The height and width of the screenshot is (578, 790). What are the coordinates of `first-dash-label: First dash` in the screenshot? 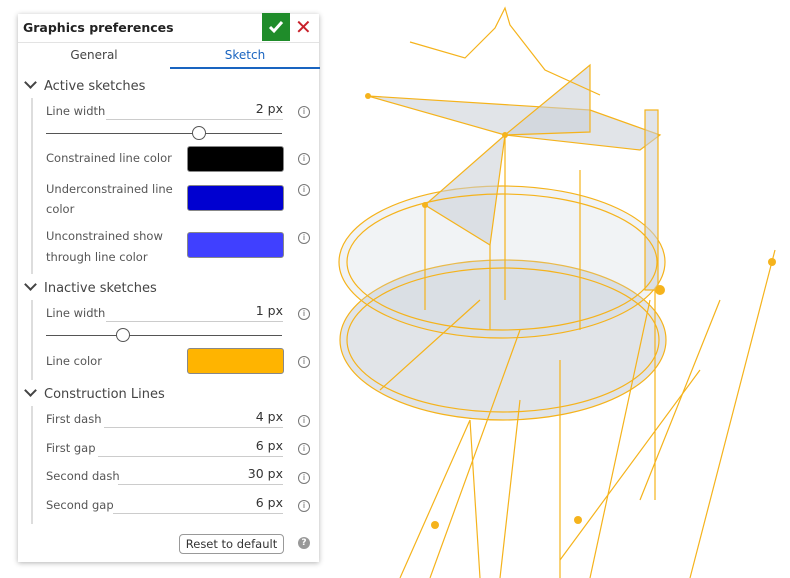 It's located at (74, 419).